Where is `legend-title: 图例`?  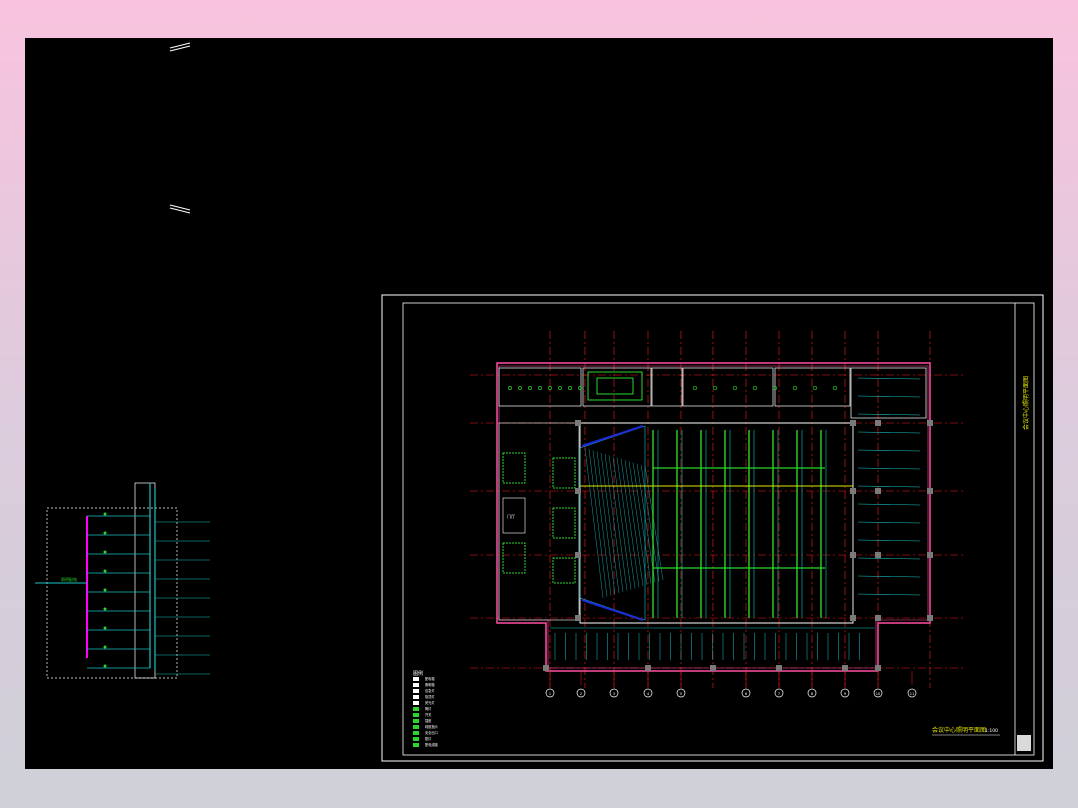
legend-title: 图例 is located at coordinates (418, 673).